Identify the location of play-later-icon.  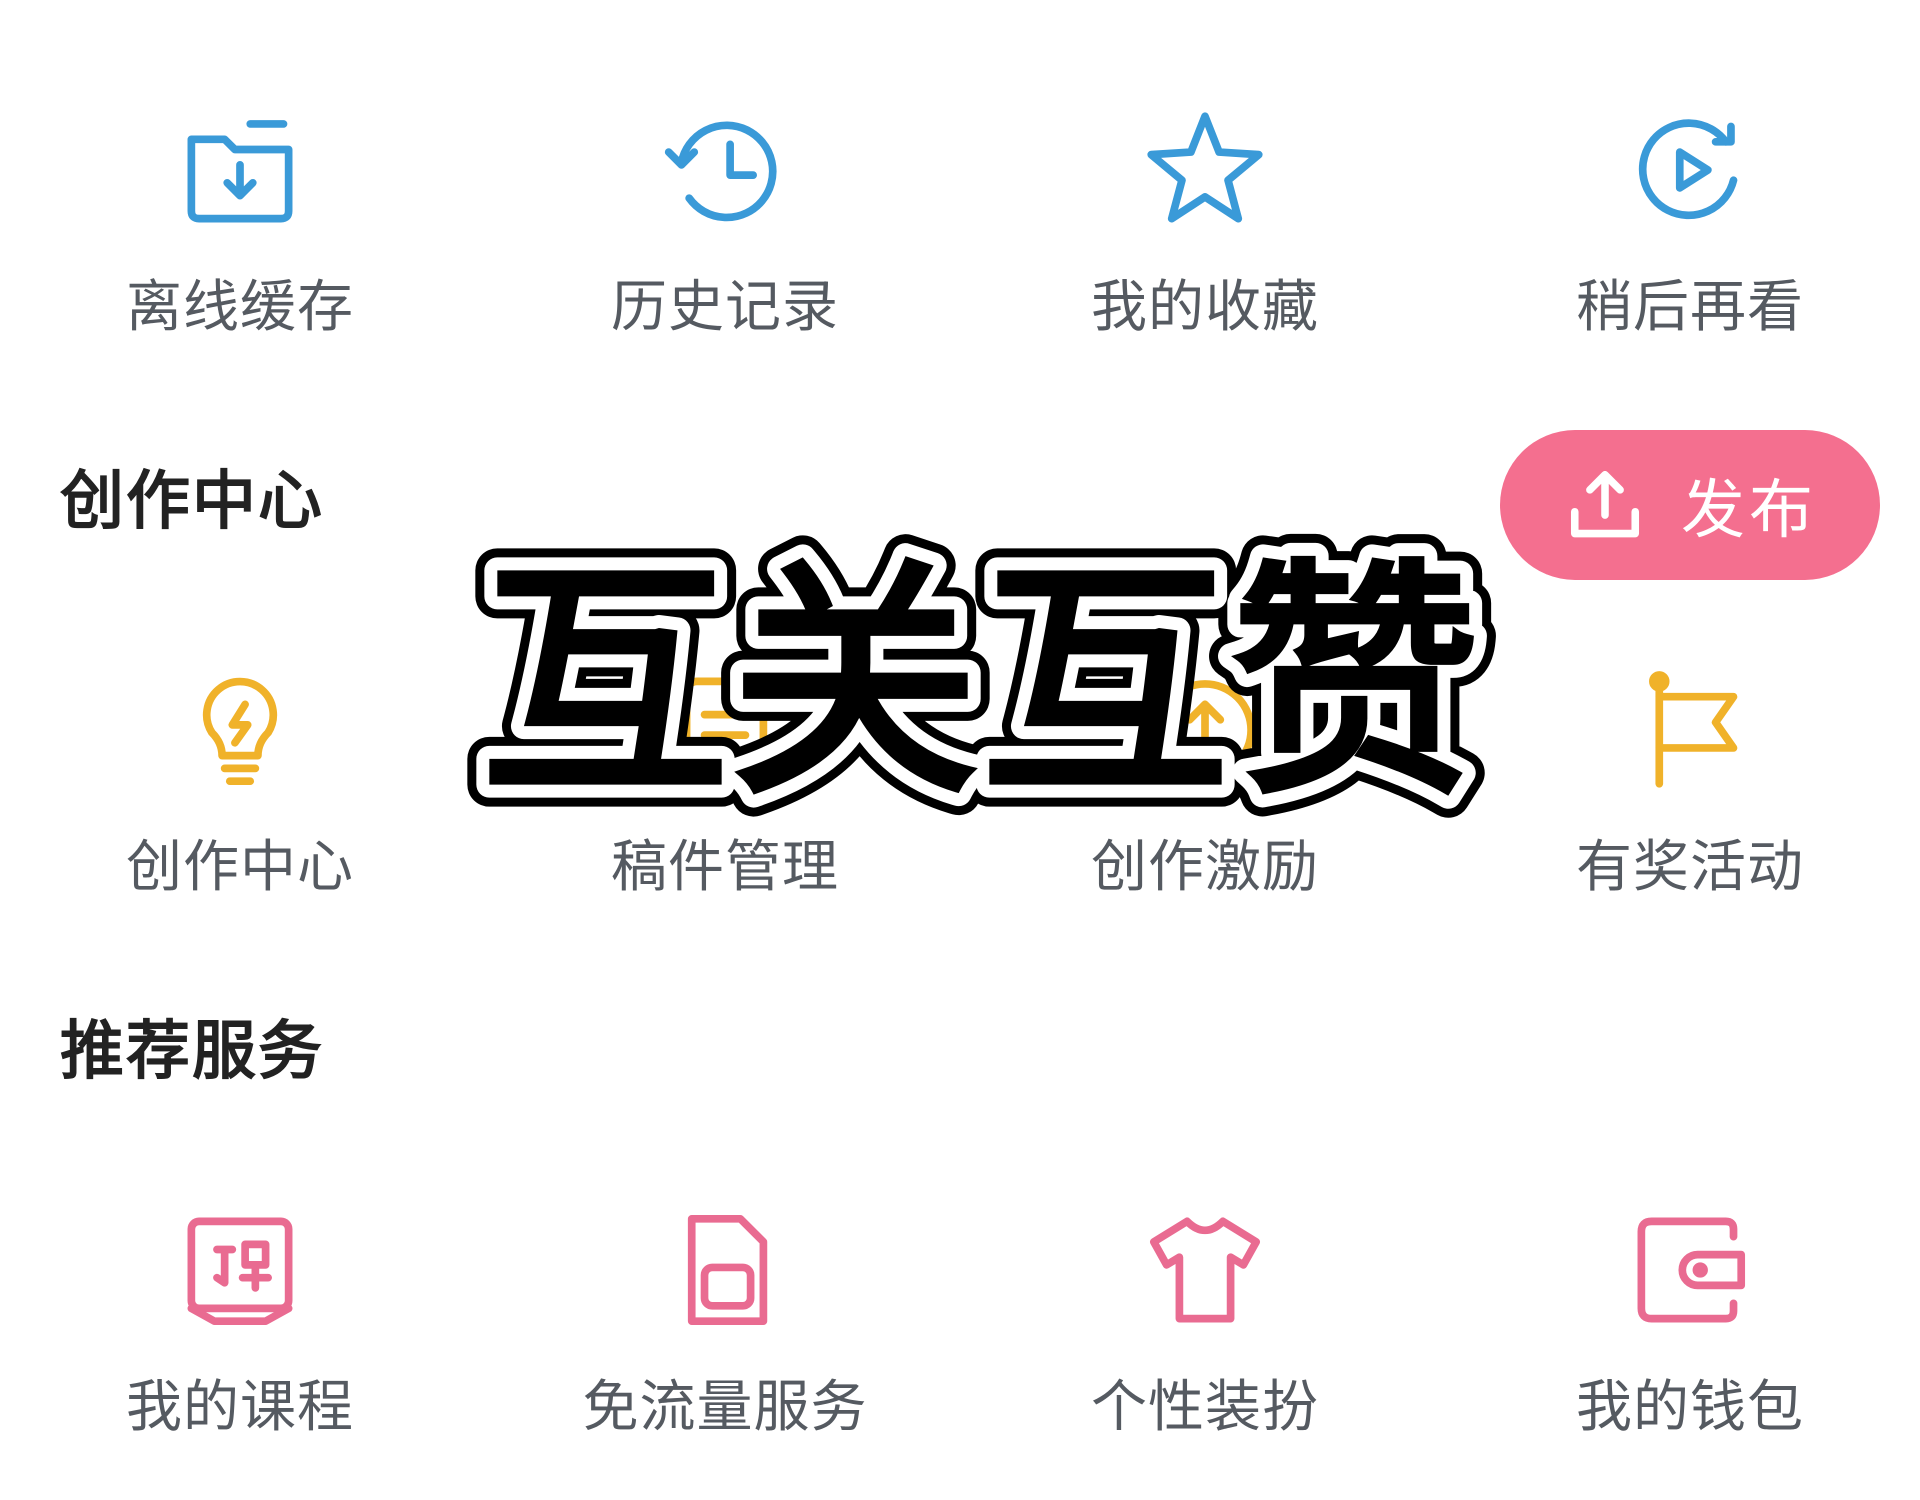
(1690, 170).